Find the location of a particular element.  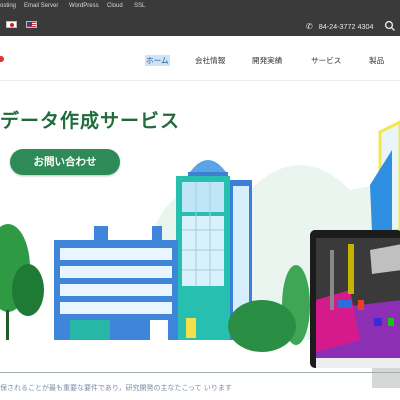

hero-title: データ作成サービス is located at coordinates (90, 121).